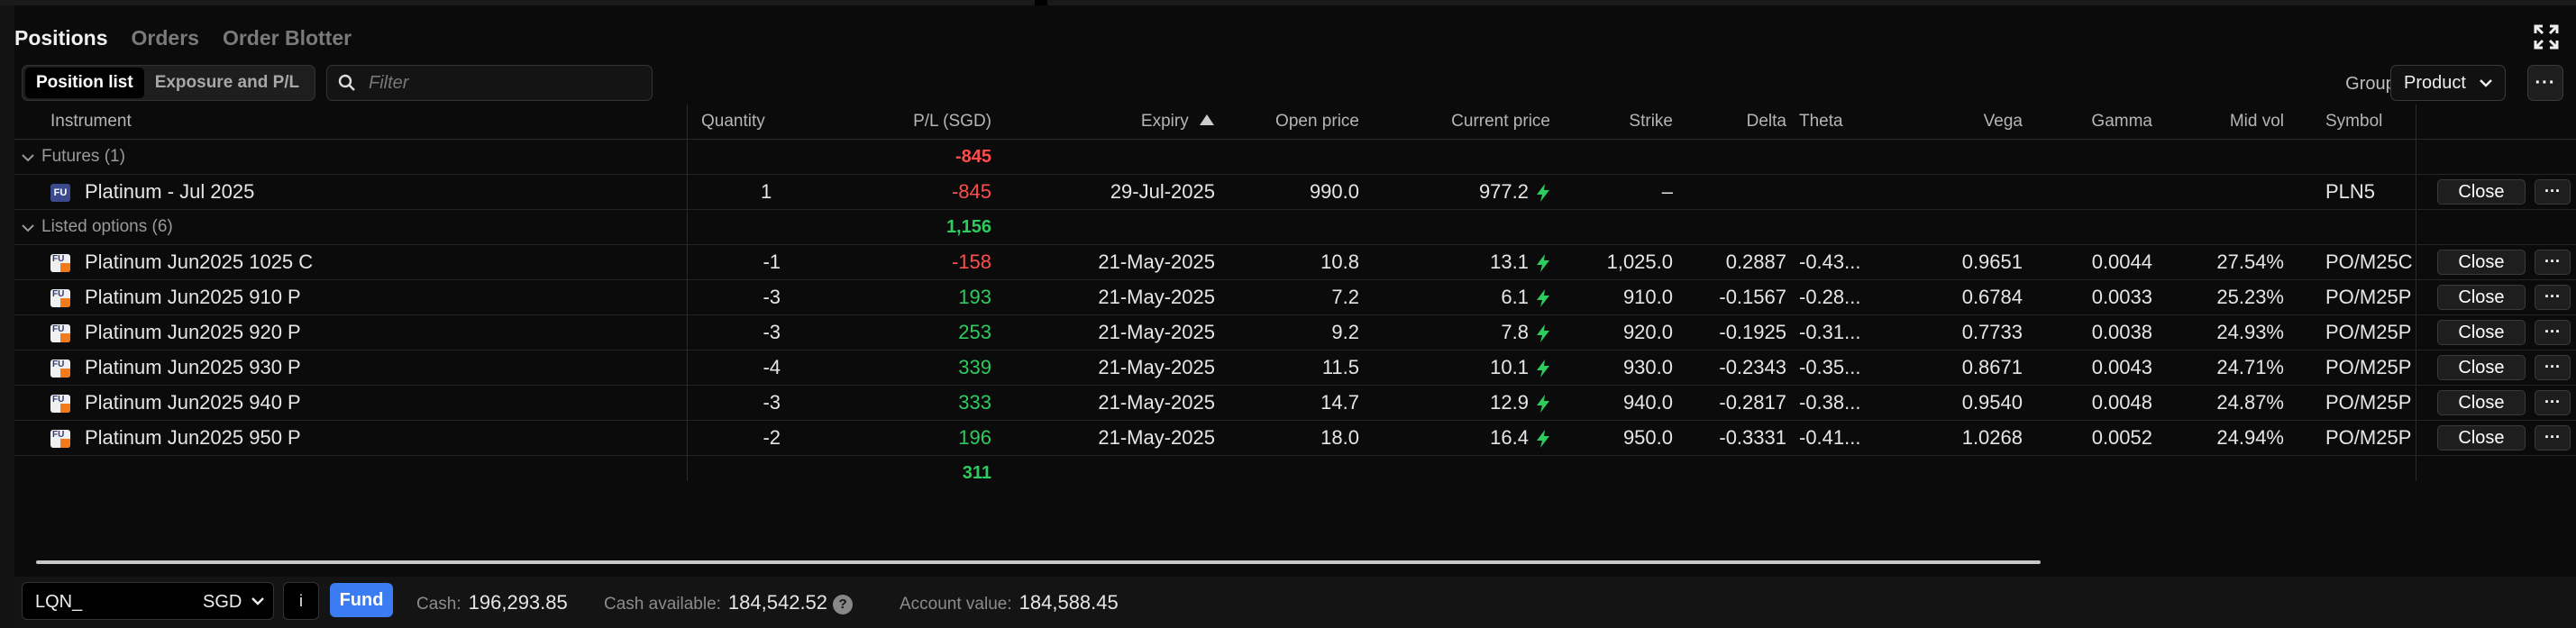 The image size is (2576, 628). Describe the element at coordinates (729, 602) in the screenshot. I see `cash-available-stat: Cash available: 184,542.52?` at that location.